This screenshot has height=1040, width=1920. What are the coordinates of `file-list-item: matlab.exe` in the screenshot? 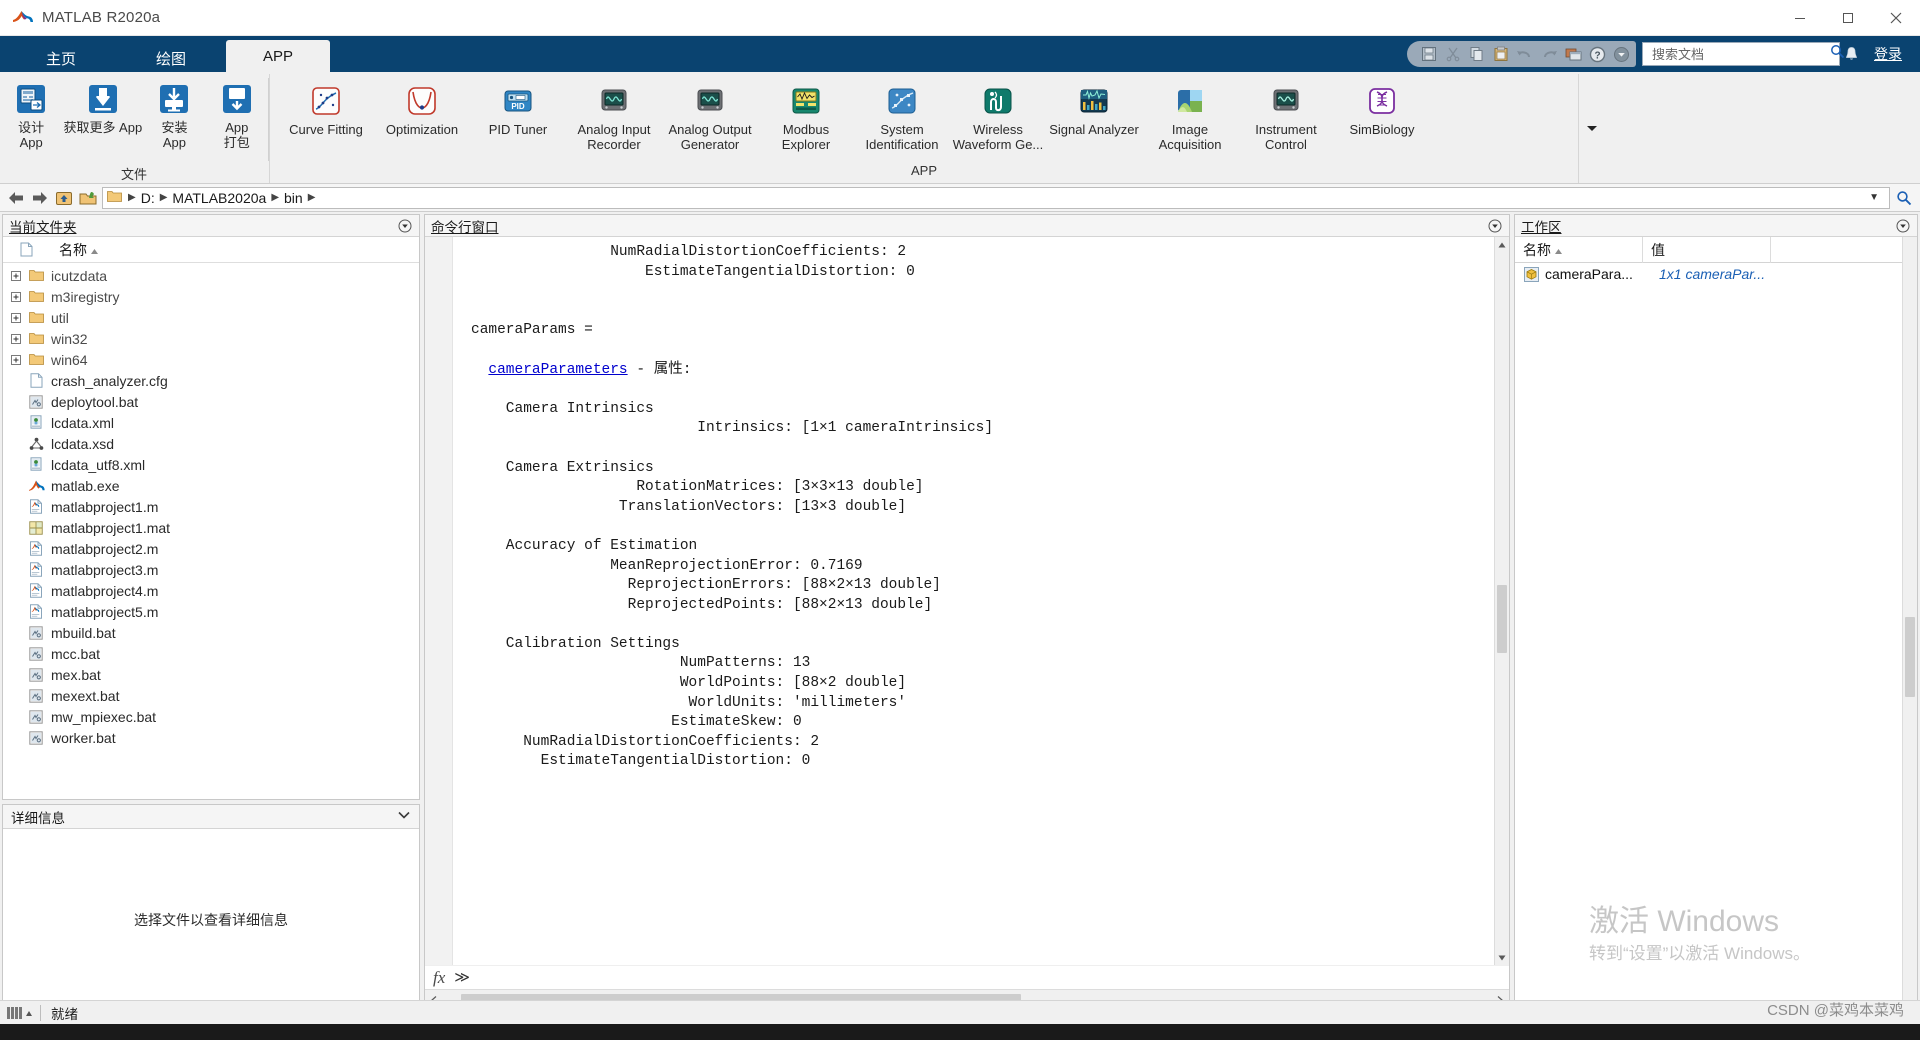 It's located at (211, 485).